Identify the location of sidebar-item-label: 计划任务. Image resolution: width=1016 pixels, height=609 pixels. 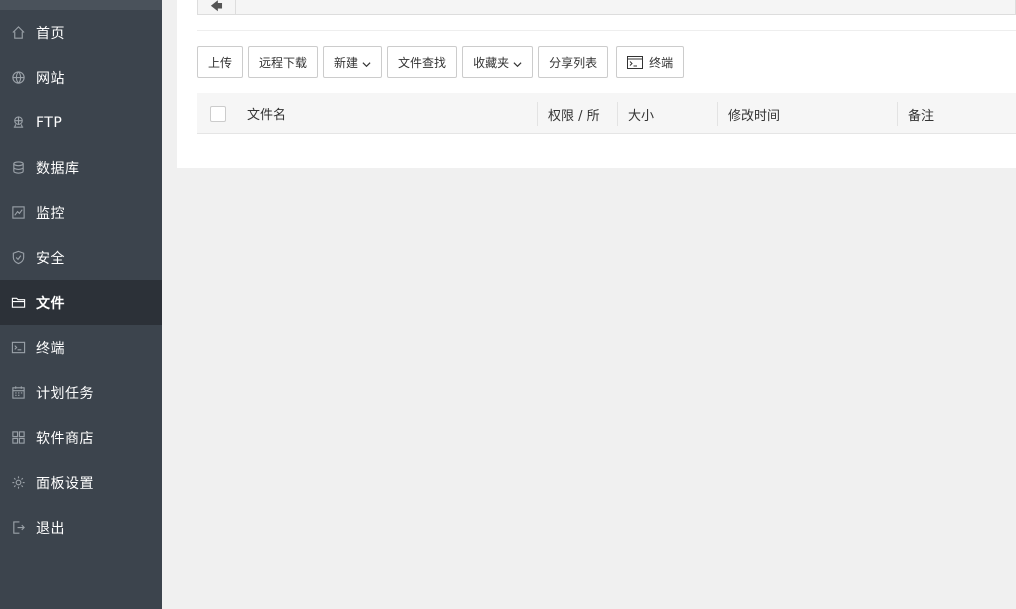
(65, 393).